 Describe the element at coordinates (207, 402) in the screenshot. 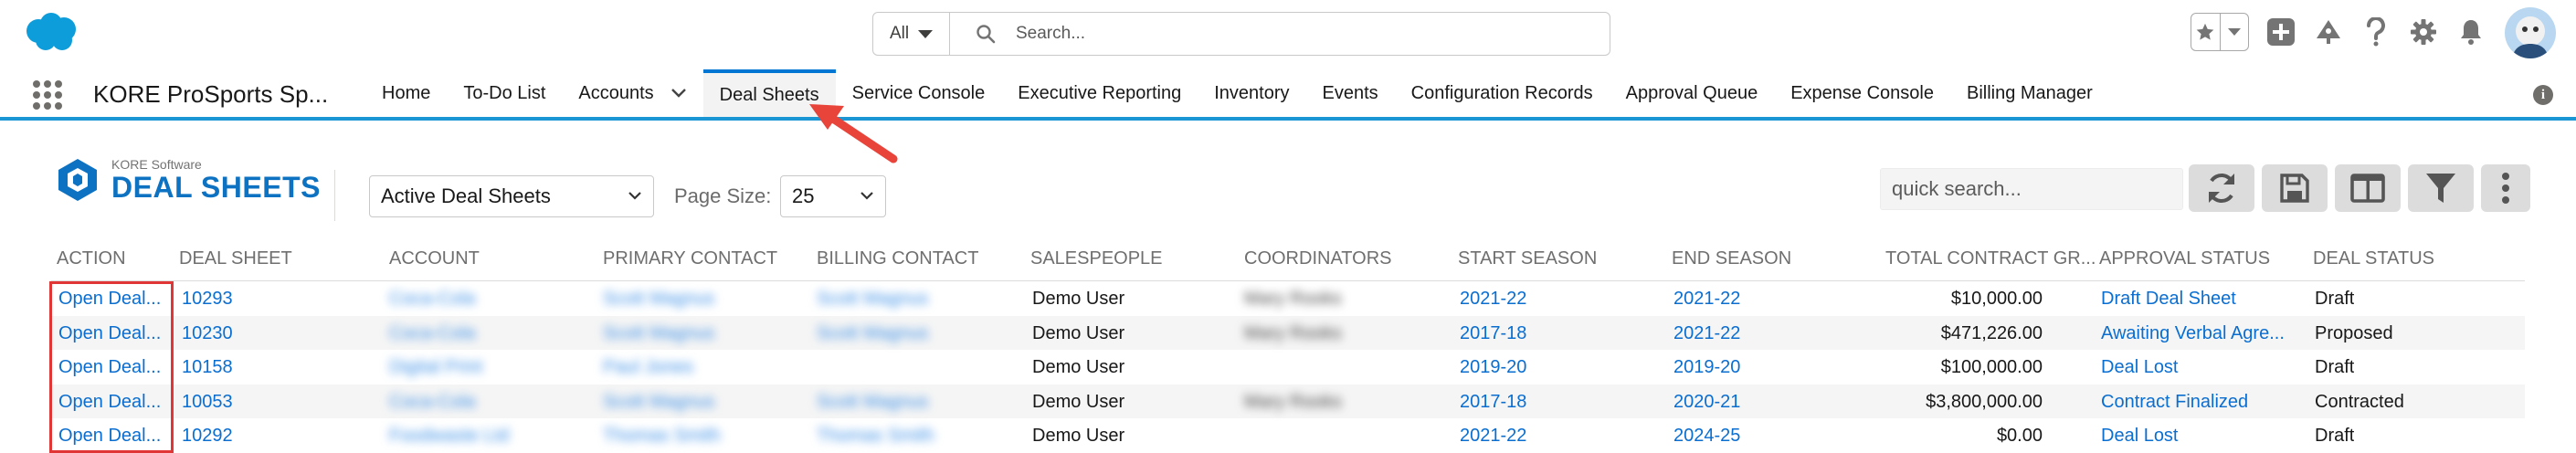

I see `deal-sheet-link: 10053` at that location.